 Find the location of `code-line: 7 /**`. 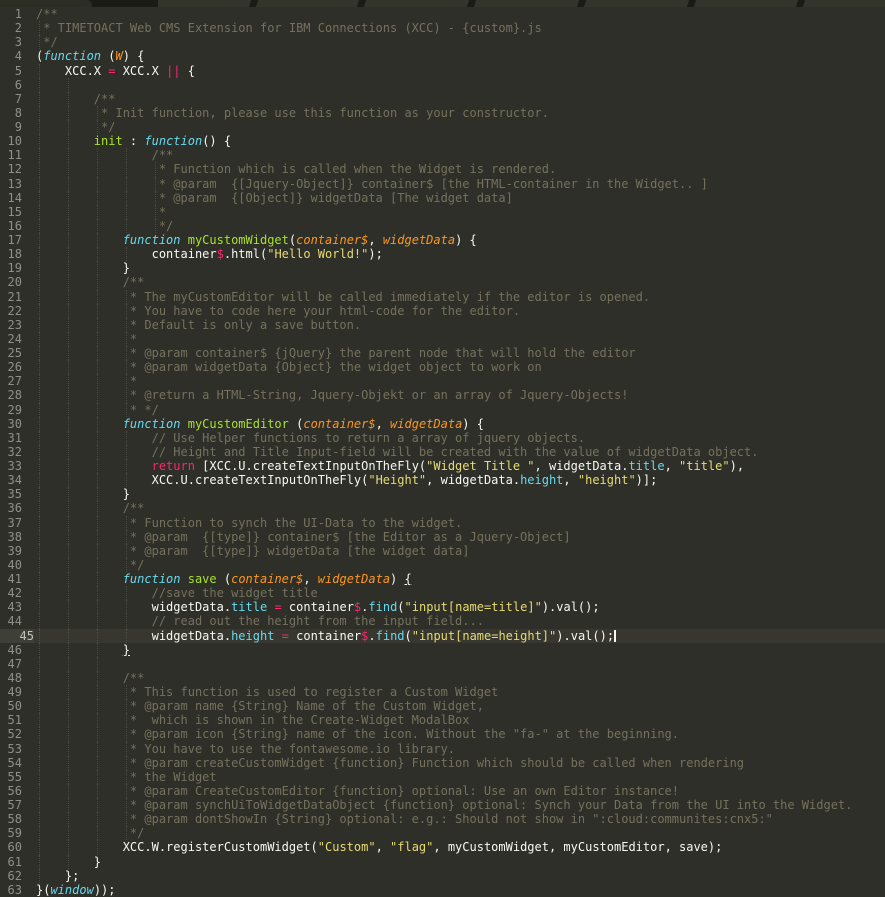

code-line: 7 /** is located at coordinates (442, 98).